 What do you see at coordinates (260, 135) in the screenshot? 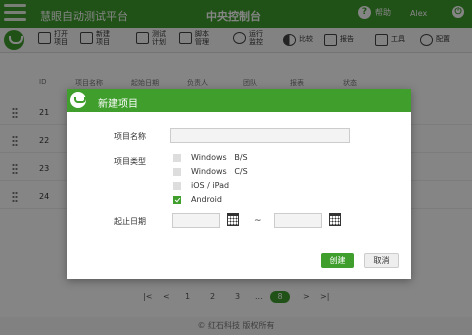
I see `project-name-input` at bounding box center [260, 135].